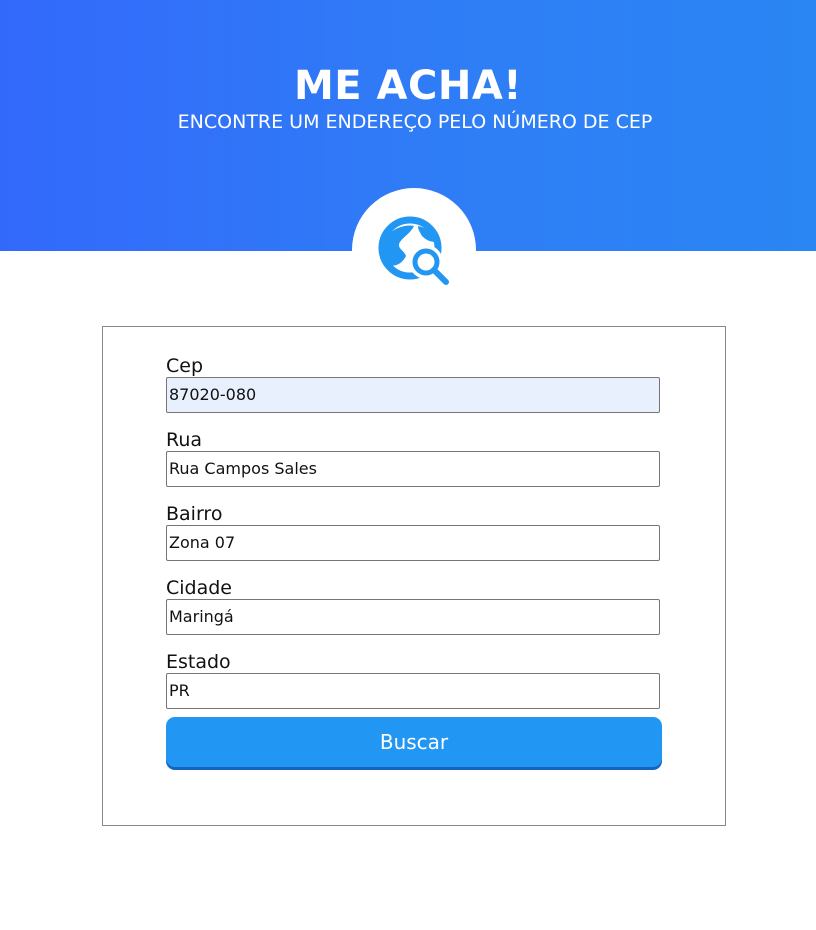  What do you see at coordinates (184, 440) in the screenshot?
I see `rua-label: Rua` at bounding box center [184, 440].